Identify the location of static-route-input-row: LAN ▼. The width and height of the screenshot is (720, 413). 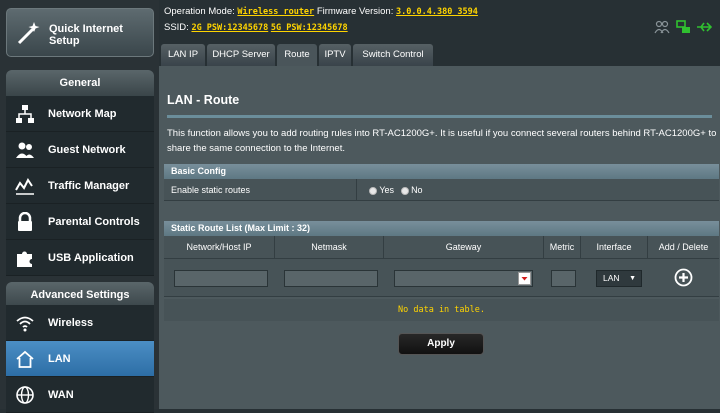
(441, 278).